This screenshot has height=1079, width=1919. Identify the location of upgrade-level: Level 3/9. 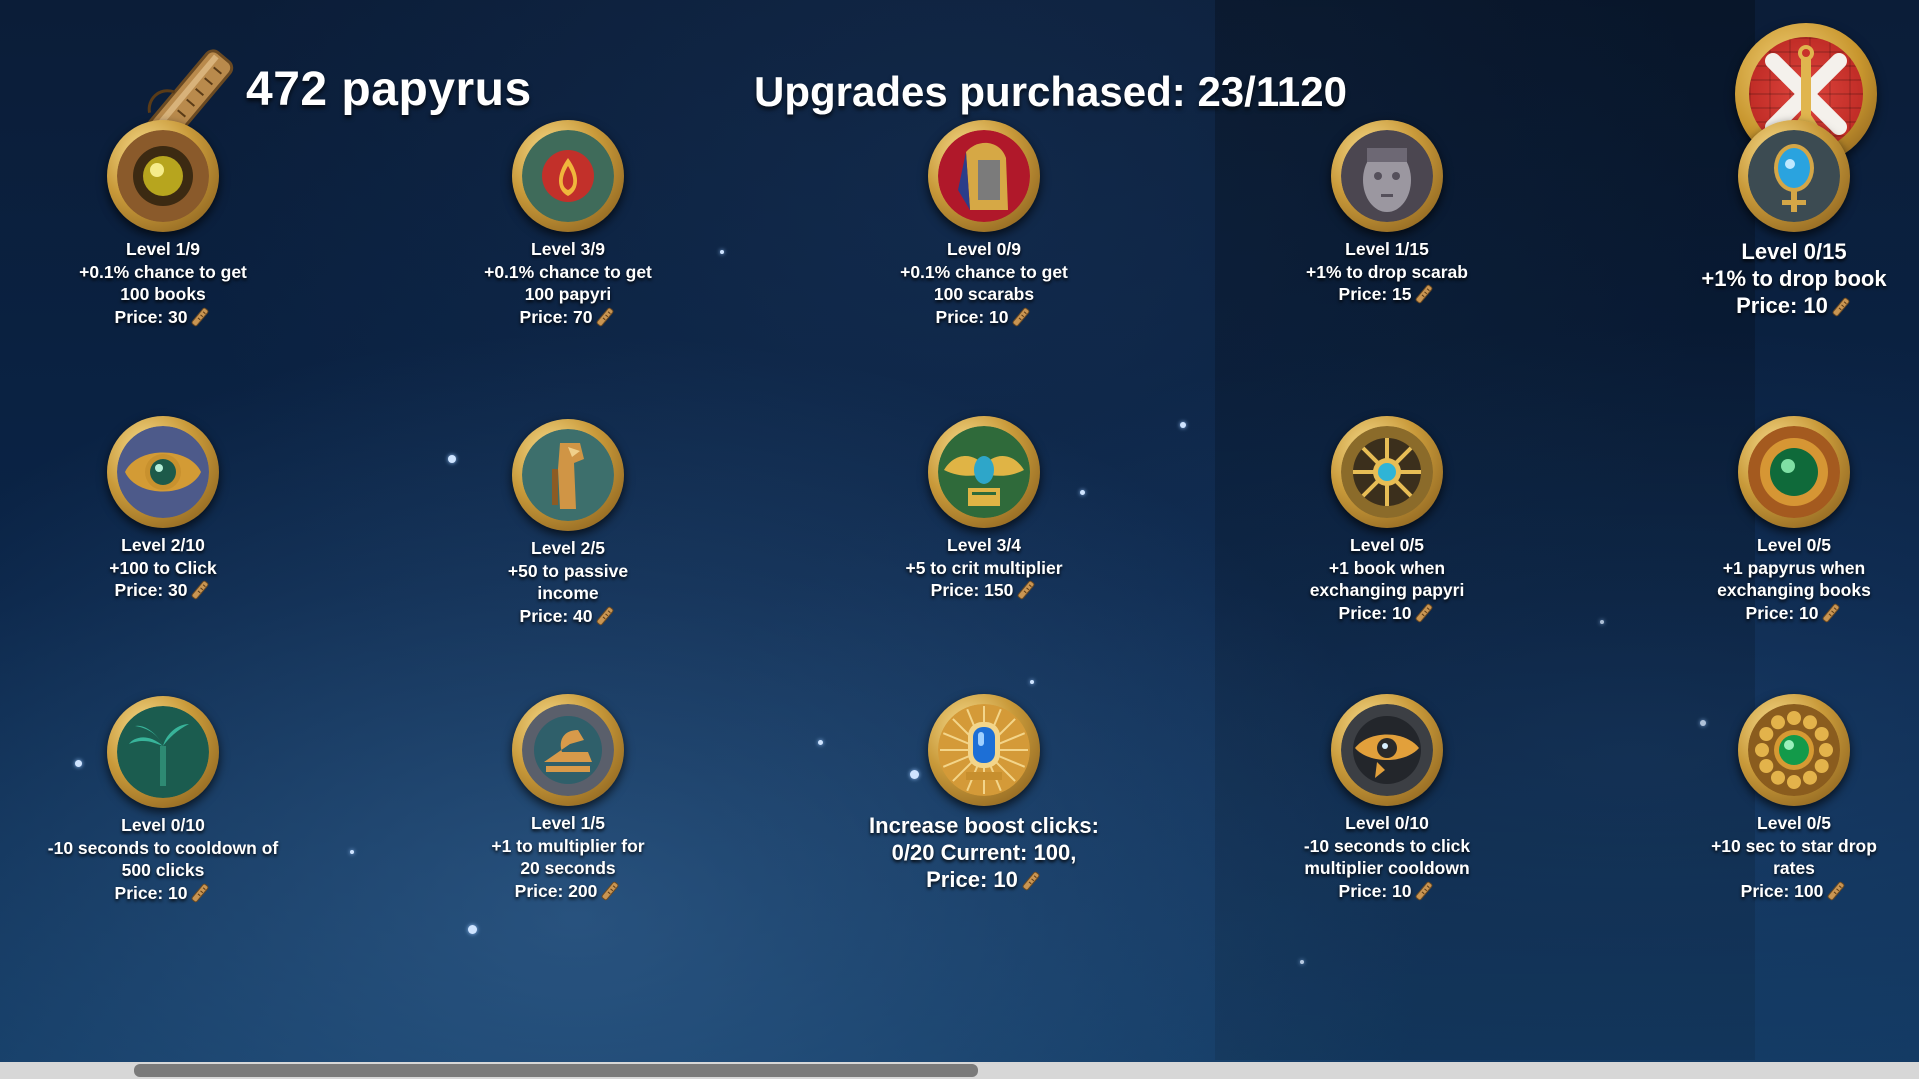
(568, 249).